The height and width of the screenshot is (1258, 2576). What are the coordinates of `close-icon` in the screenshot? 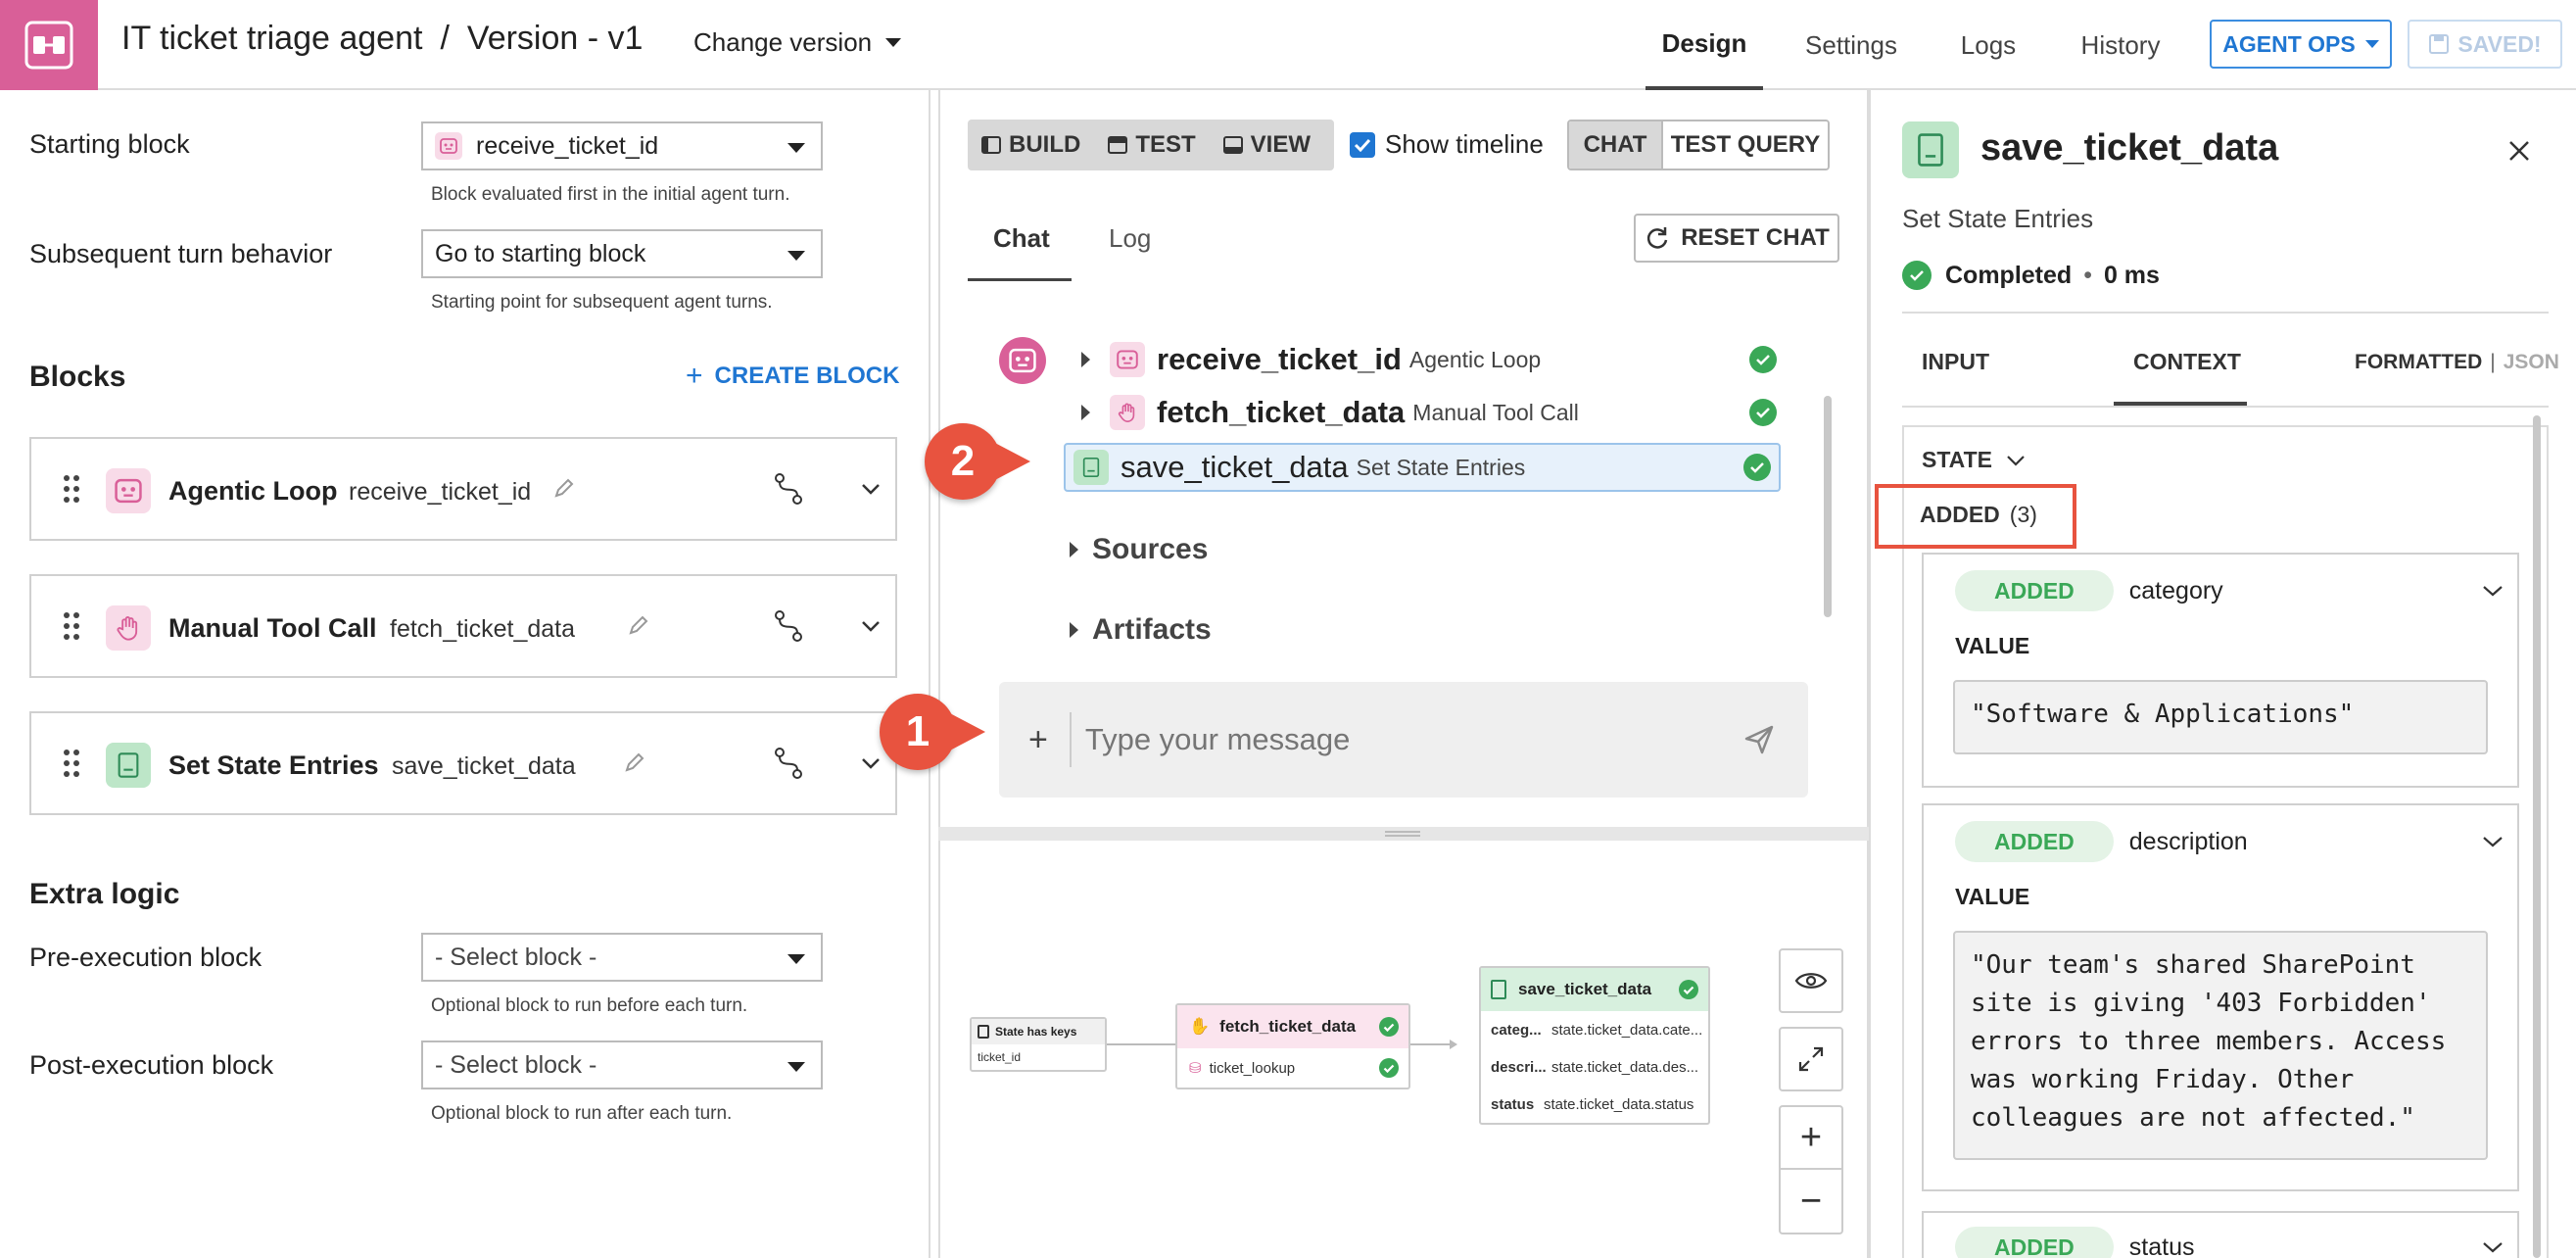 It's located at (2519, 151).